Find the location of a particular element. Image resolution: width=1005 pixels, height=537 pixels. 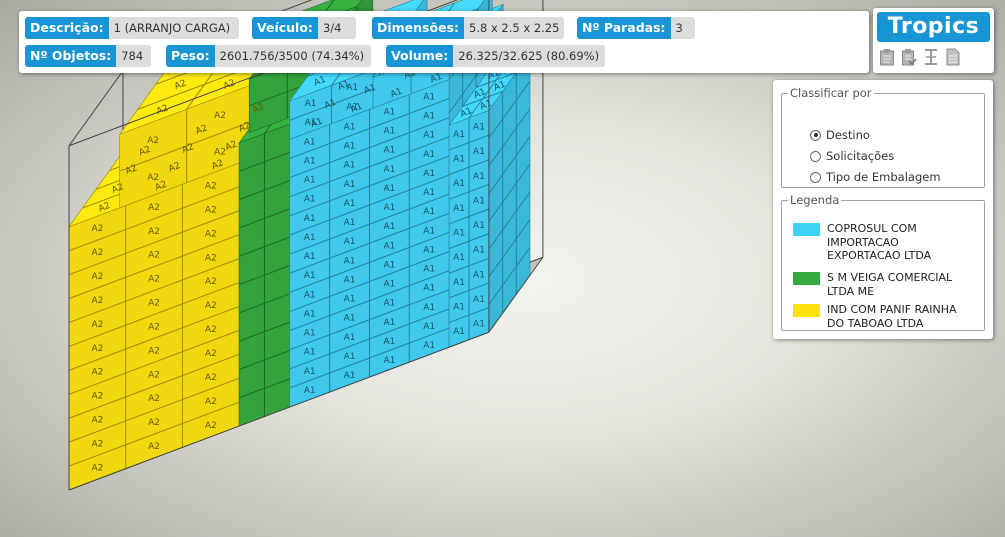

paradas-label: Nº Paradas: is located at coordinates (624, 28).